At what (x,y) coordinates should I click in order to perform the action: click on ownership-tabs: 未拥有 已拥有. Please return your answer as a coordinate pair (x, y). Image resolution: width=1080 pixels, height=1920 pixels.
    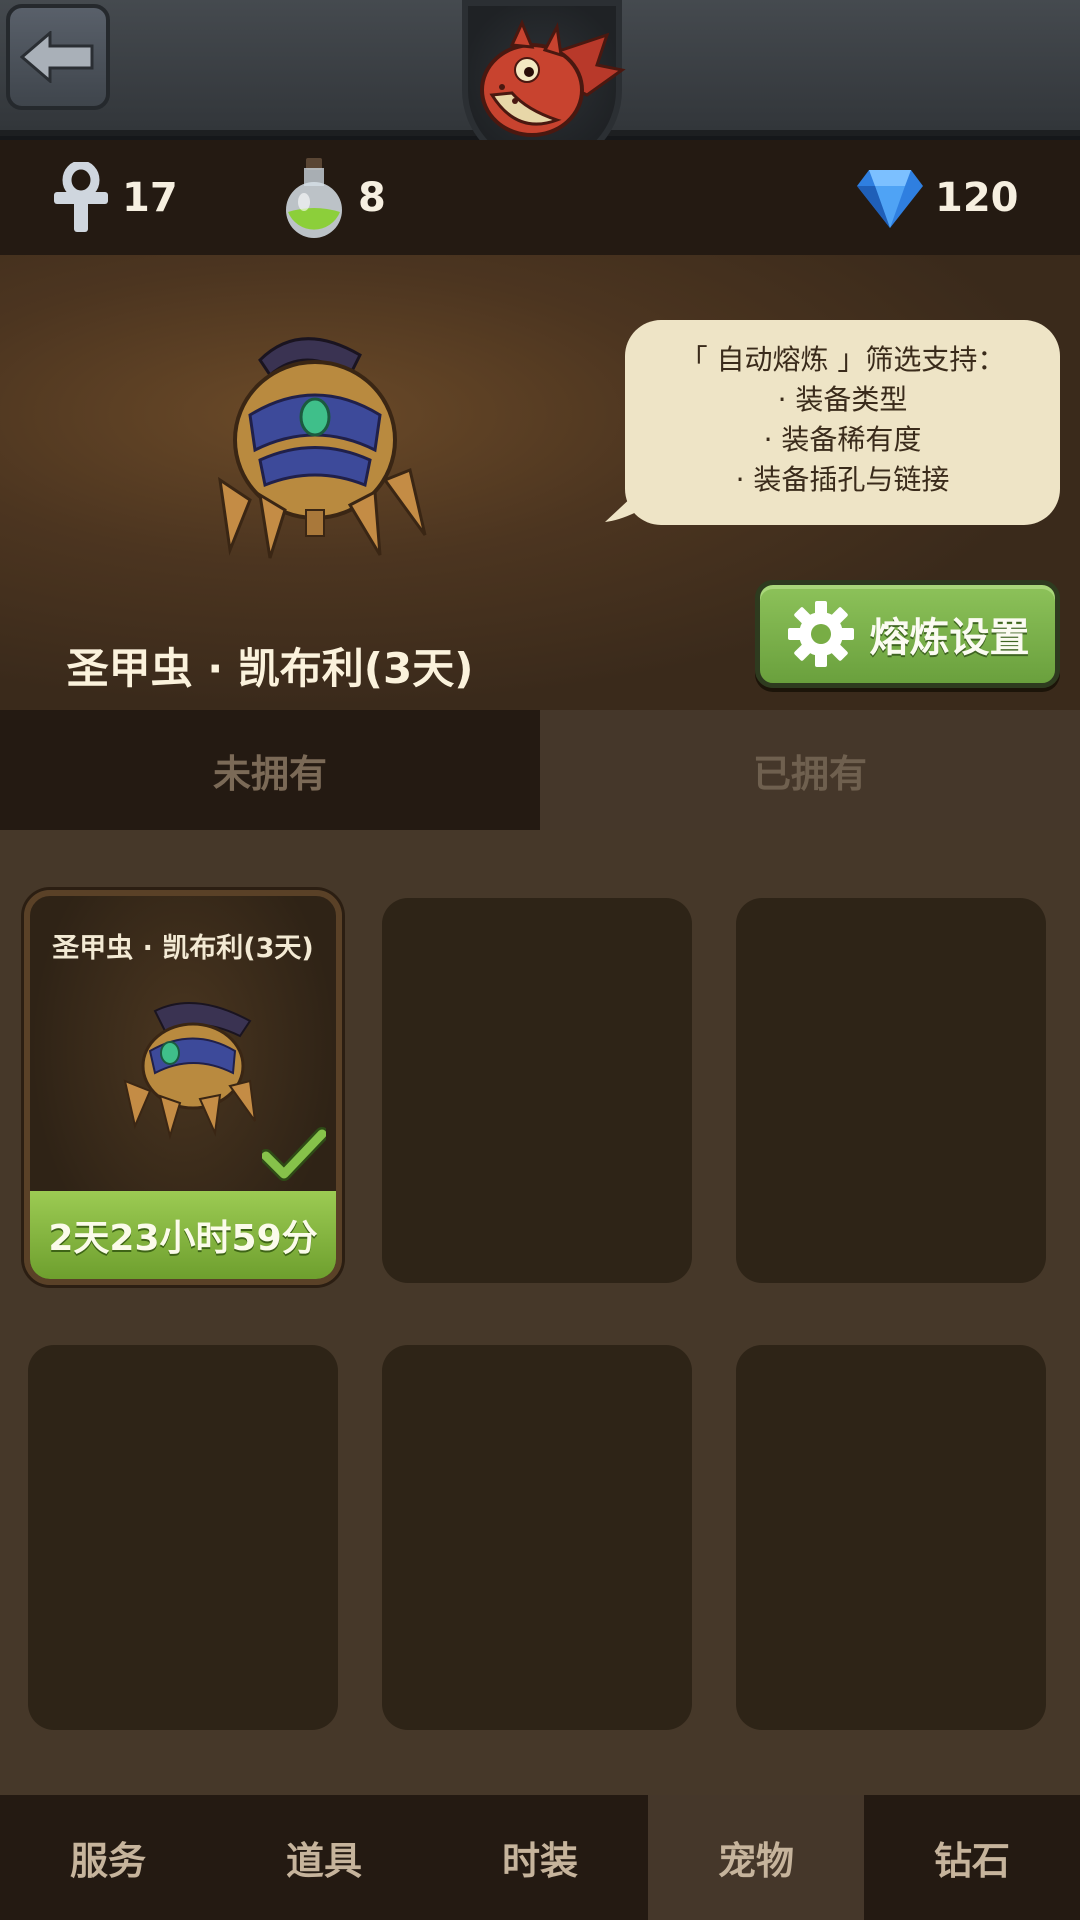
    Looking at the image, I should click on (540, 770).